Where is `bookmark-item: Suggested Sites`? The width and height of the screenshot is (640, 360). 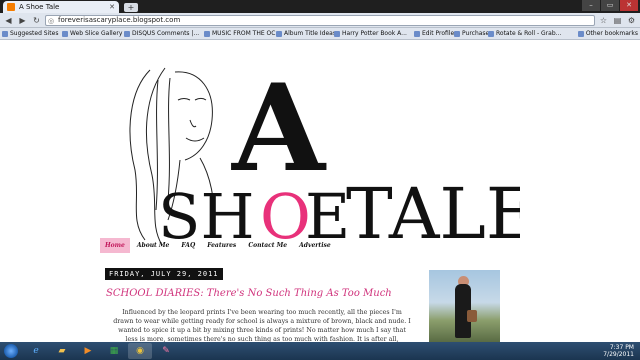 bookmark-item: Suggested Sites is located at coordinates (32, 33).